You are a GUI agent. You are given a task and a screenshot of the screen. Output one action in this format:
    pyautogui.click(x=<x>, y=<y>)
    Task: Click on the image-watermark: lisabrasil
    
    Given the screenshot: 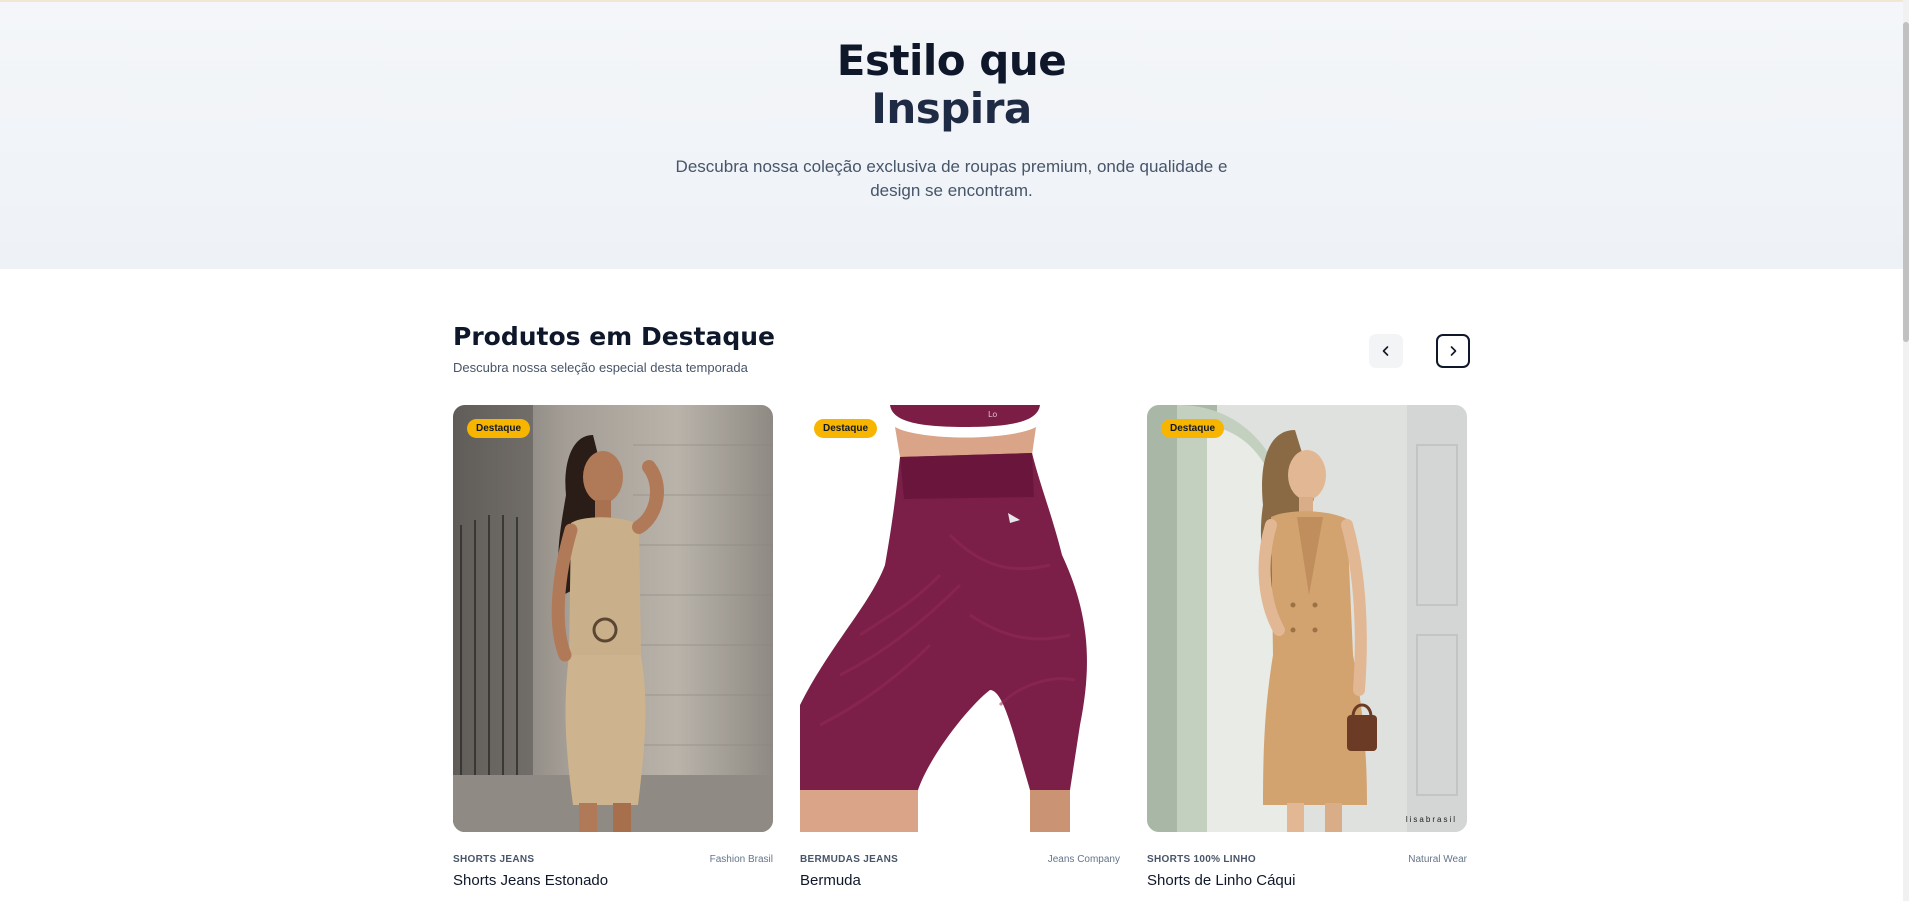 What is the action you would take?
    pyautogui.click(x=1431, y=819)
    